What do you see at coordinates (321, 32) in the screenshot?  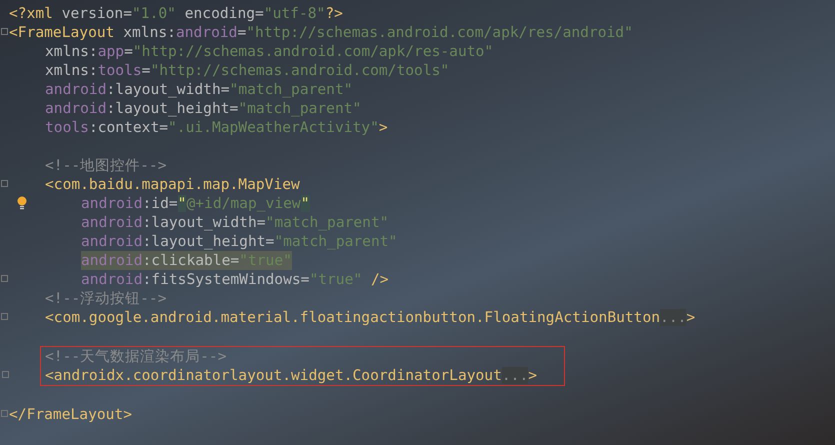 I see `code-line: <FrameLayout xmlns:android="http://schemas.android.com/apk/res/android"` at bounding box center [321, 32].